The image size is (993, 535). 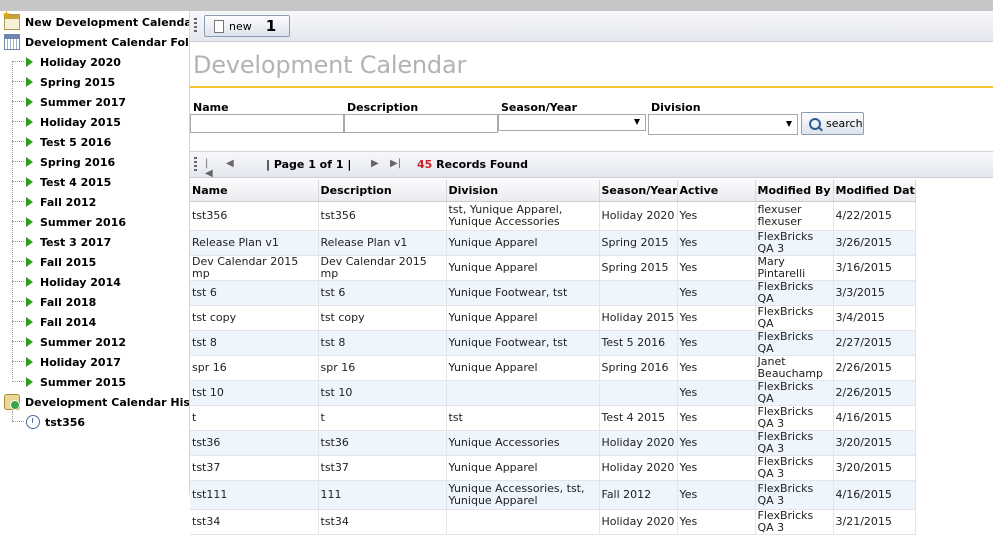 I want to click on name-filter-input, so click(x=267, y=123).